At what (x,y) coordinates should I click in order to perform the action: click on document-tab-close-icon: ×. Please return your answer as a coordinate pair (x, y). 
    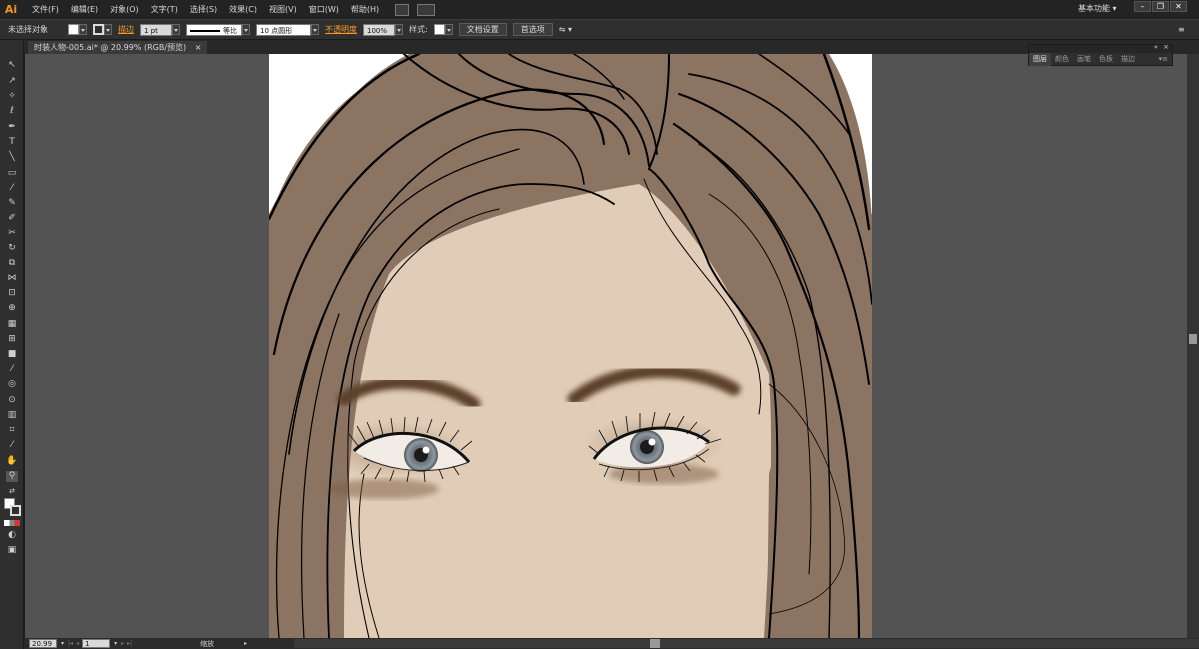
    Looking at the image, I should click on (198, 47).